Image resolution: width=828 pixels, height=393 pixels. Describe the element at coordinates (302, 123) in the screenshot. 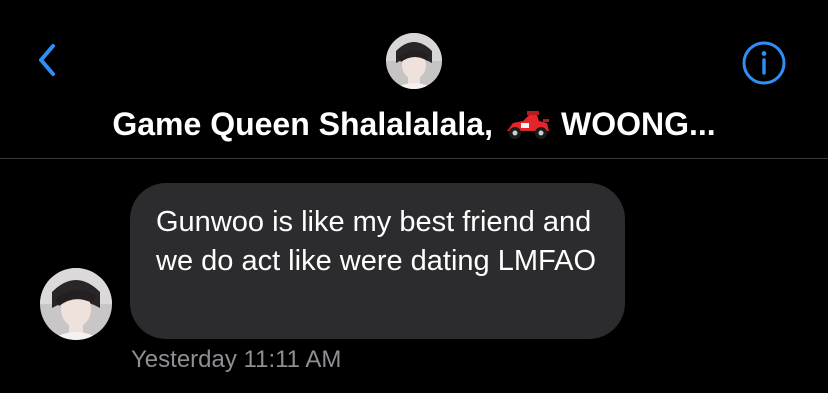

I see `title-left: Game Queen Shalalalala,` at that location.